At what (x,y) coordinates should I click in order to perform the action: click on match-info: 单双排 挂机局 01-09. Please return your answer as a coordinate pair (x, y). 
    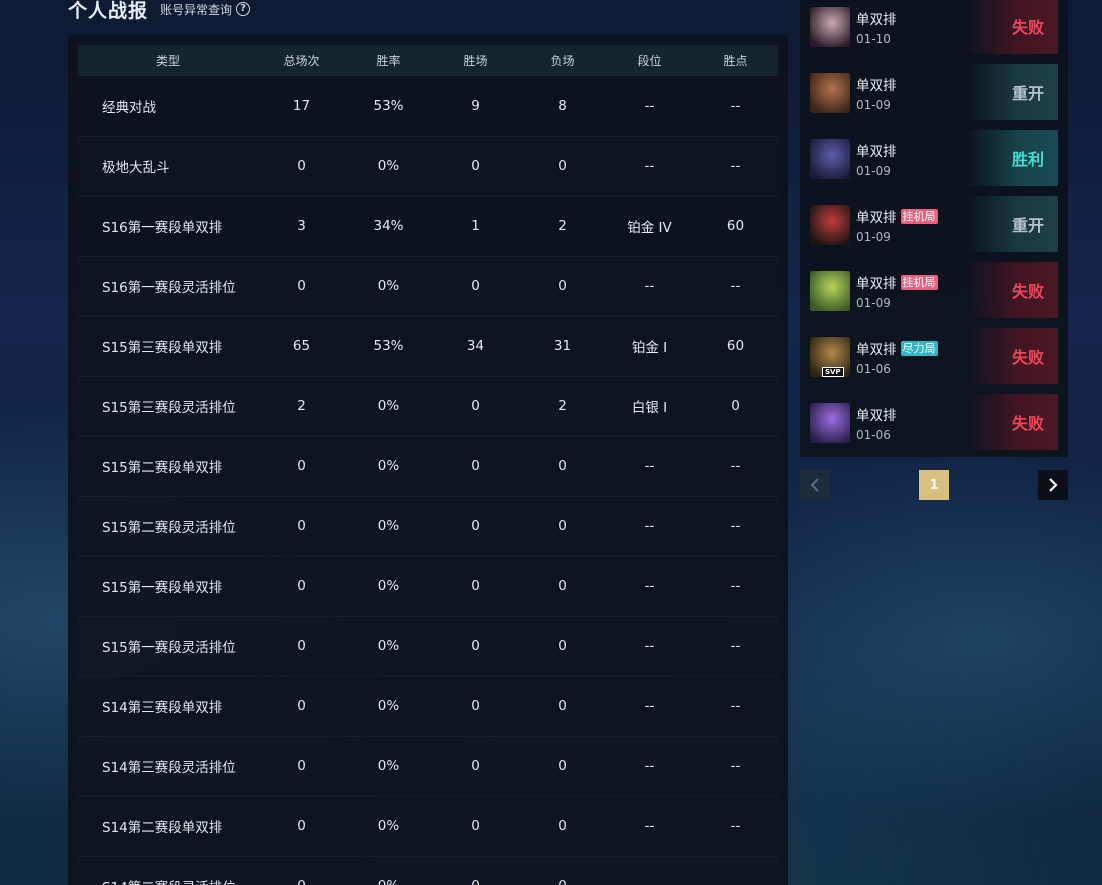
    Looking at the image, I should click on (897, 225).